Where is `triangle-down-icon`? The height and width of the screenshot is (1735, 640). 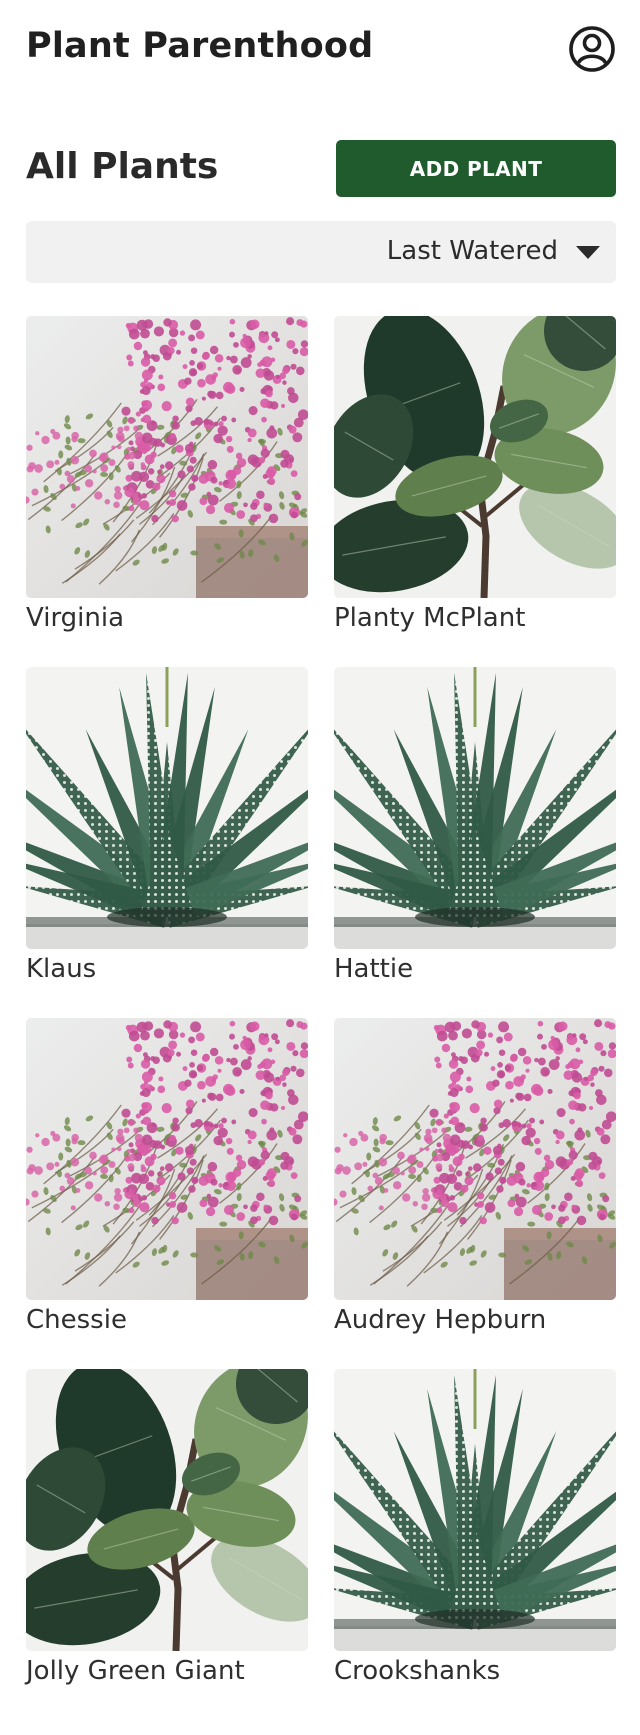 triangle-down-icon is located at coordinates (588, 252).